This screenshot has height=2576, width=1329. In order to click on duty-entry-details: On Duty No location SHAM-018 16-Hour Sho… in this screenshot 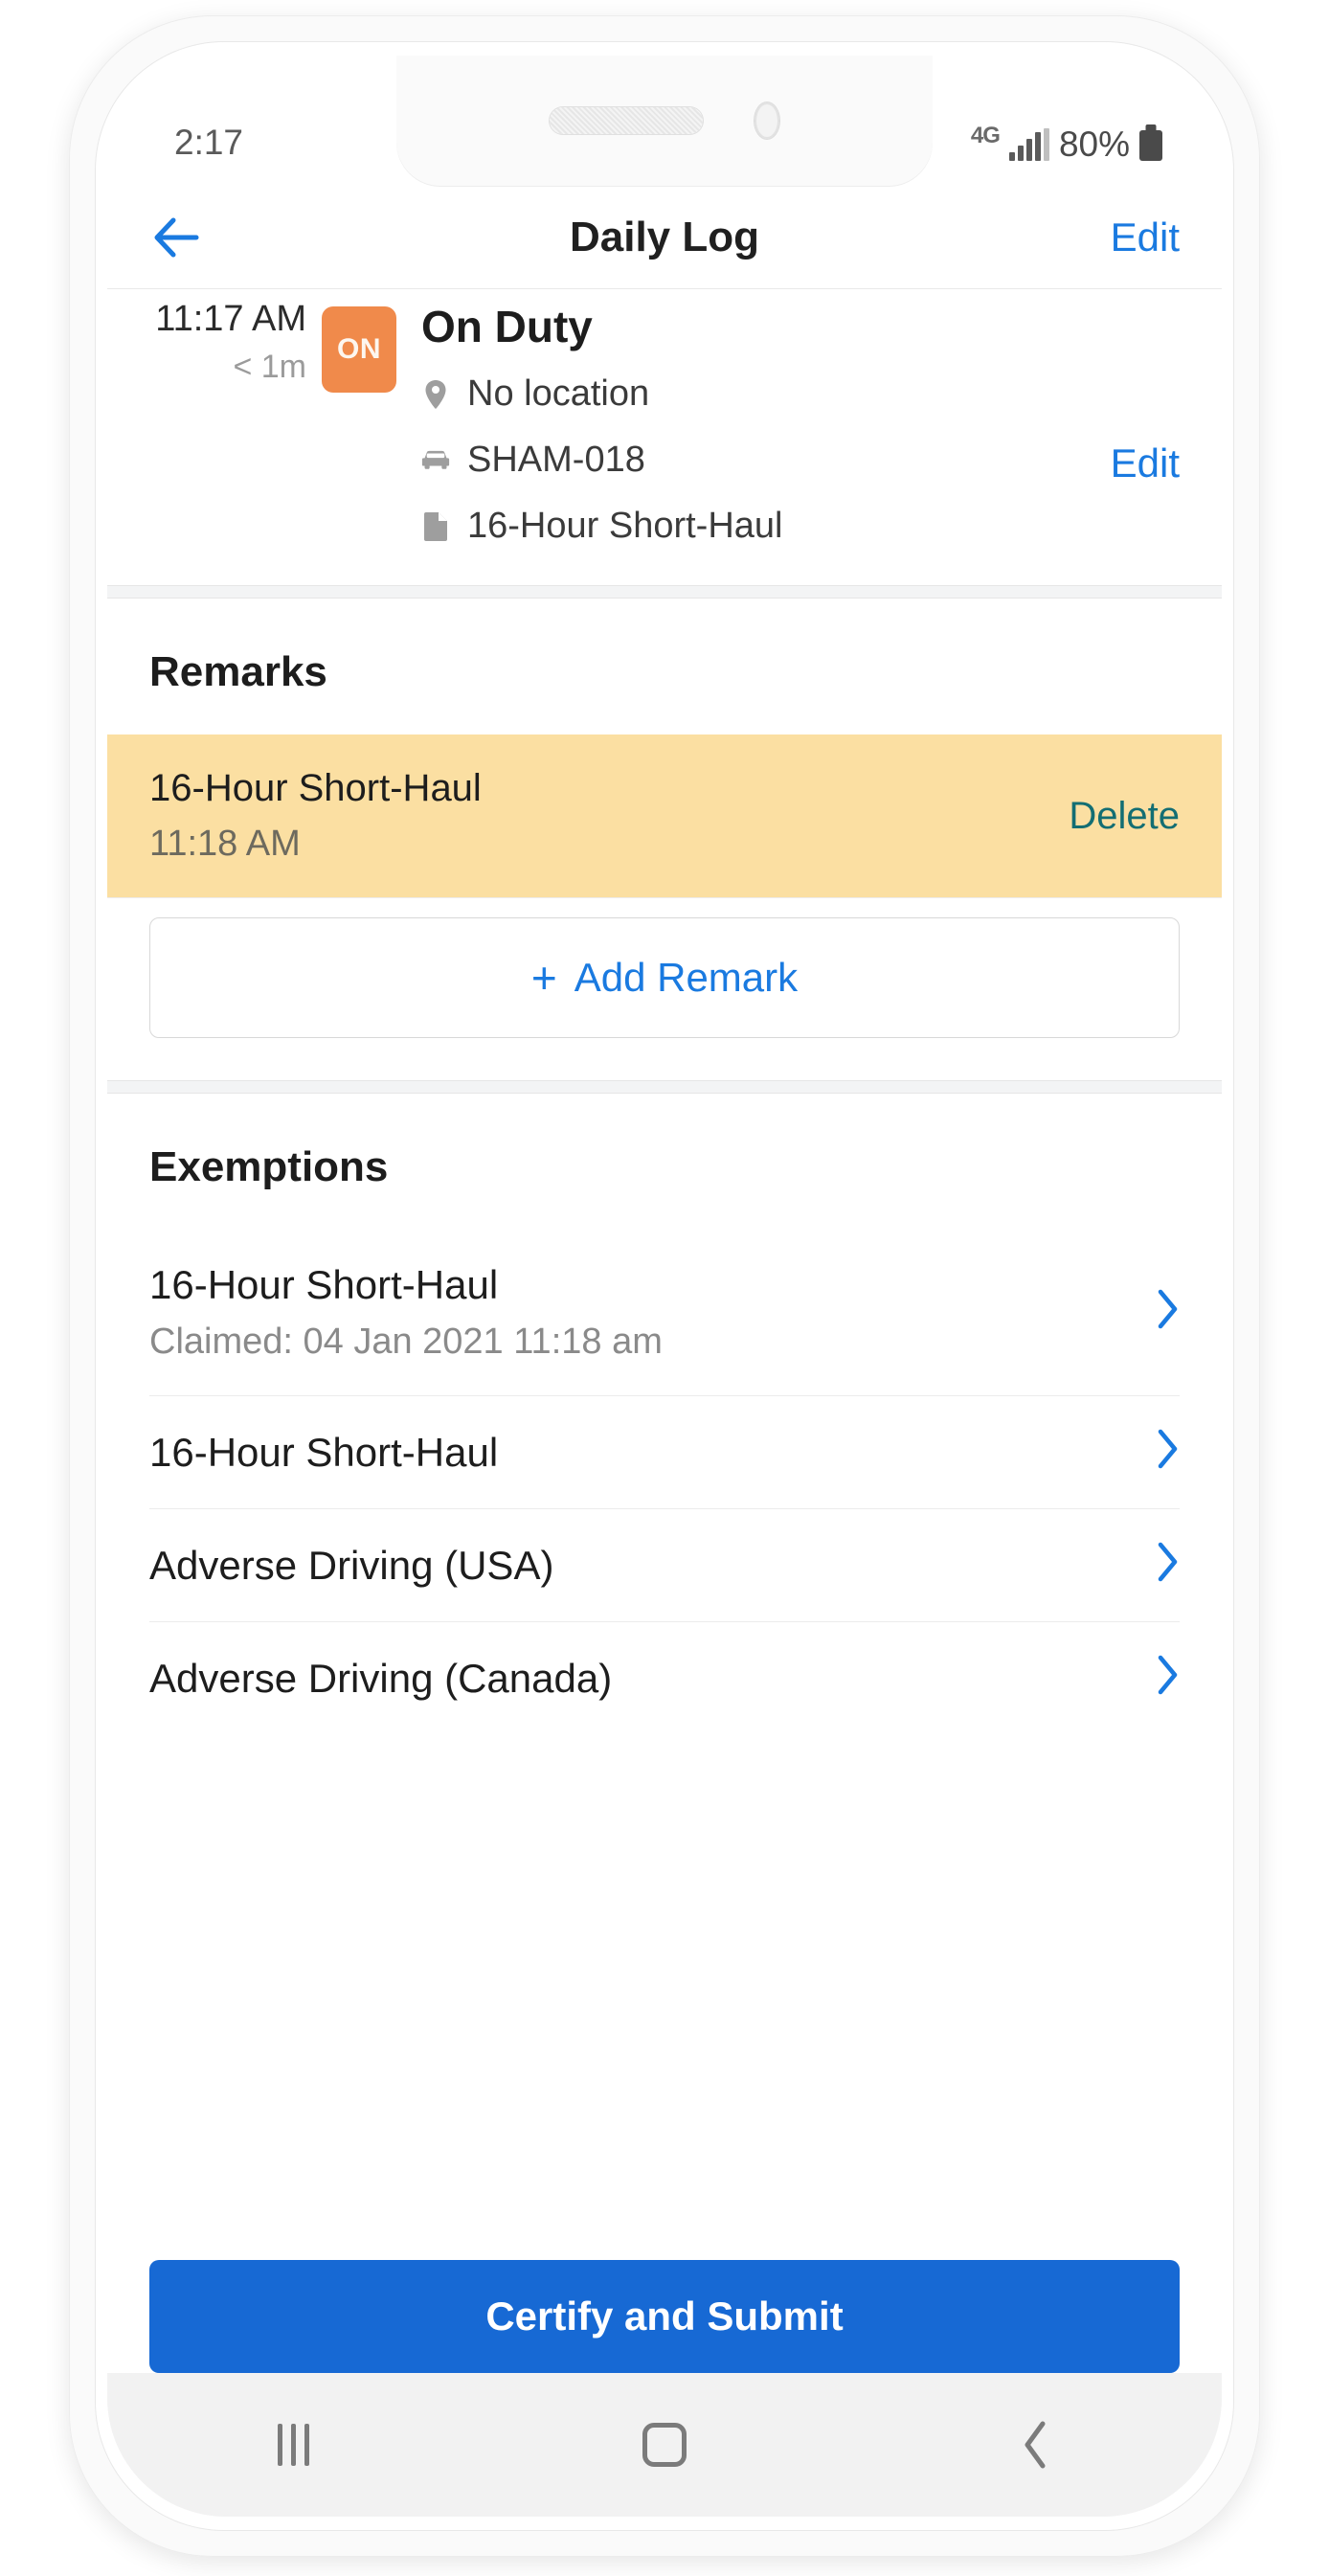, I will do `click(788, 424)`.